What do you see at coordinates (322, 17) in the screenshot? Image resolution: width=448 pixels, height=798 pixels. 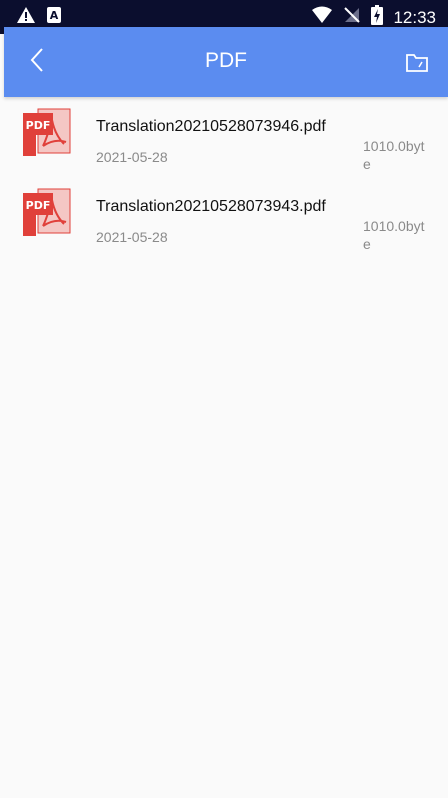 I see `wifi-icon` at bounding box center [322, 17].